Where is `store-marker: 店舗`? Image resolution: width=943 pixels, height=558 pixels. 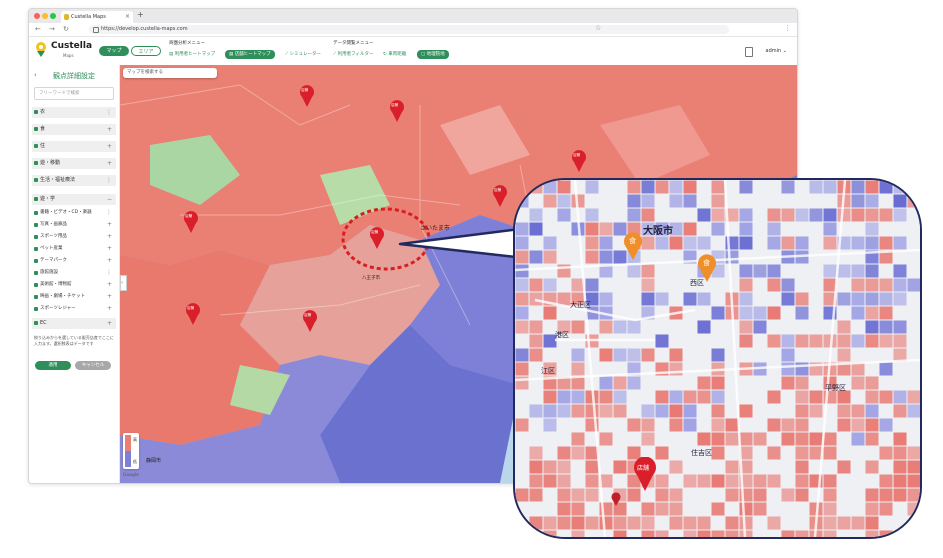
store-marker: 店舗 is located at coordinates (645, 475).